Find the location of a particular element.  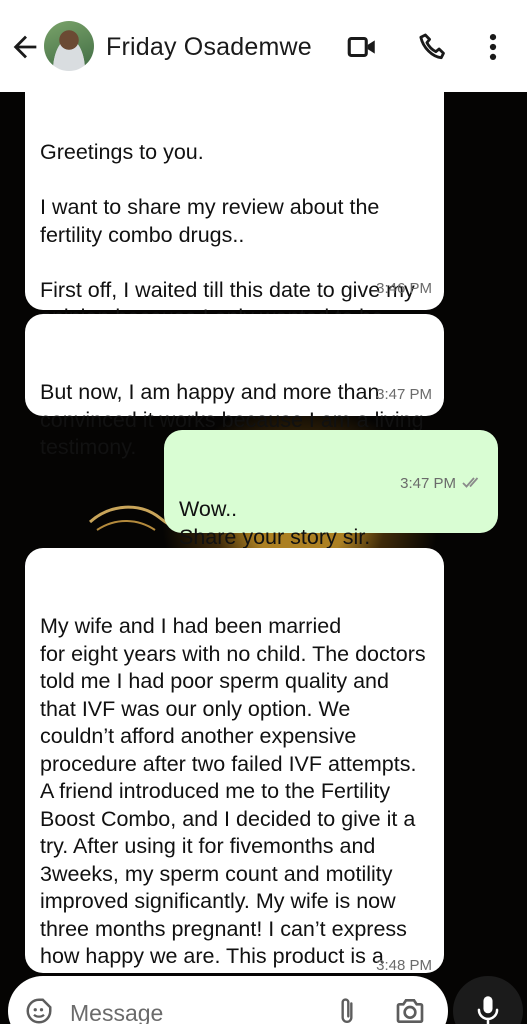

video-call-icon is located at coordinates (362, 47).